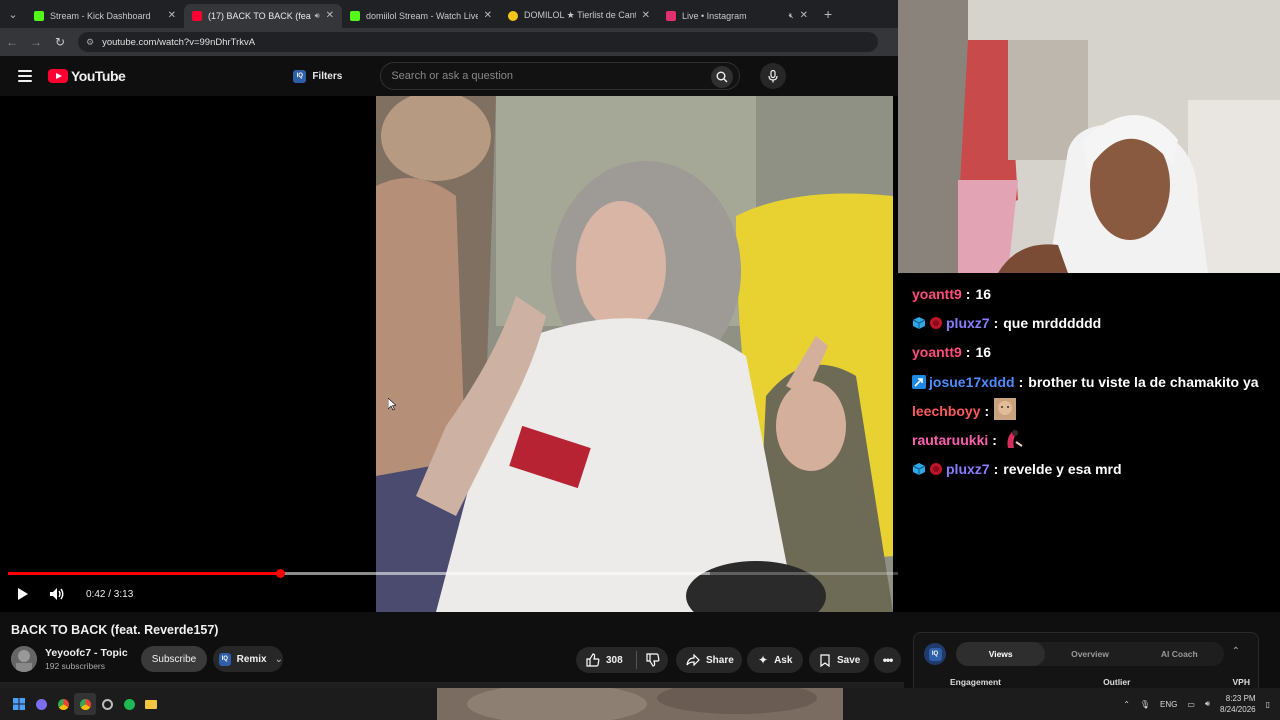 The height and width of the screenshot is (720, 1280). Describe the element at coordinates (1013, 440) in the screenshot. I see `emote-image` at that location.